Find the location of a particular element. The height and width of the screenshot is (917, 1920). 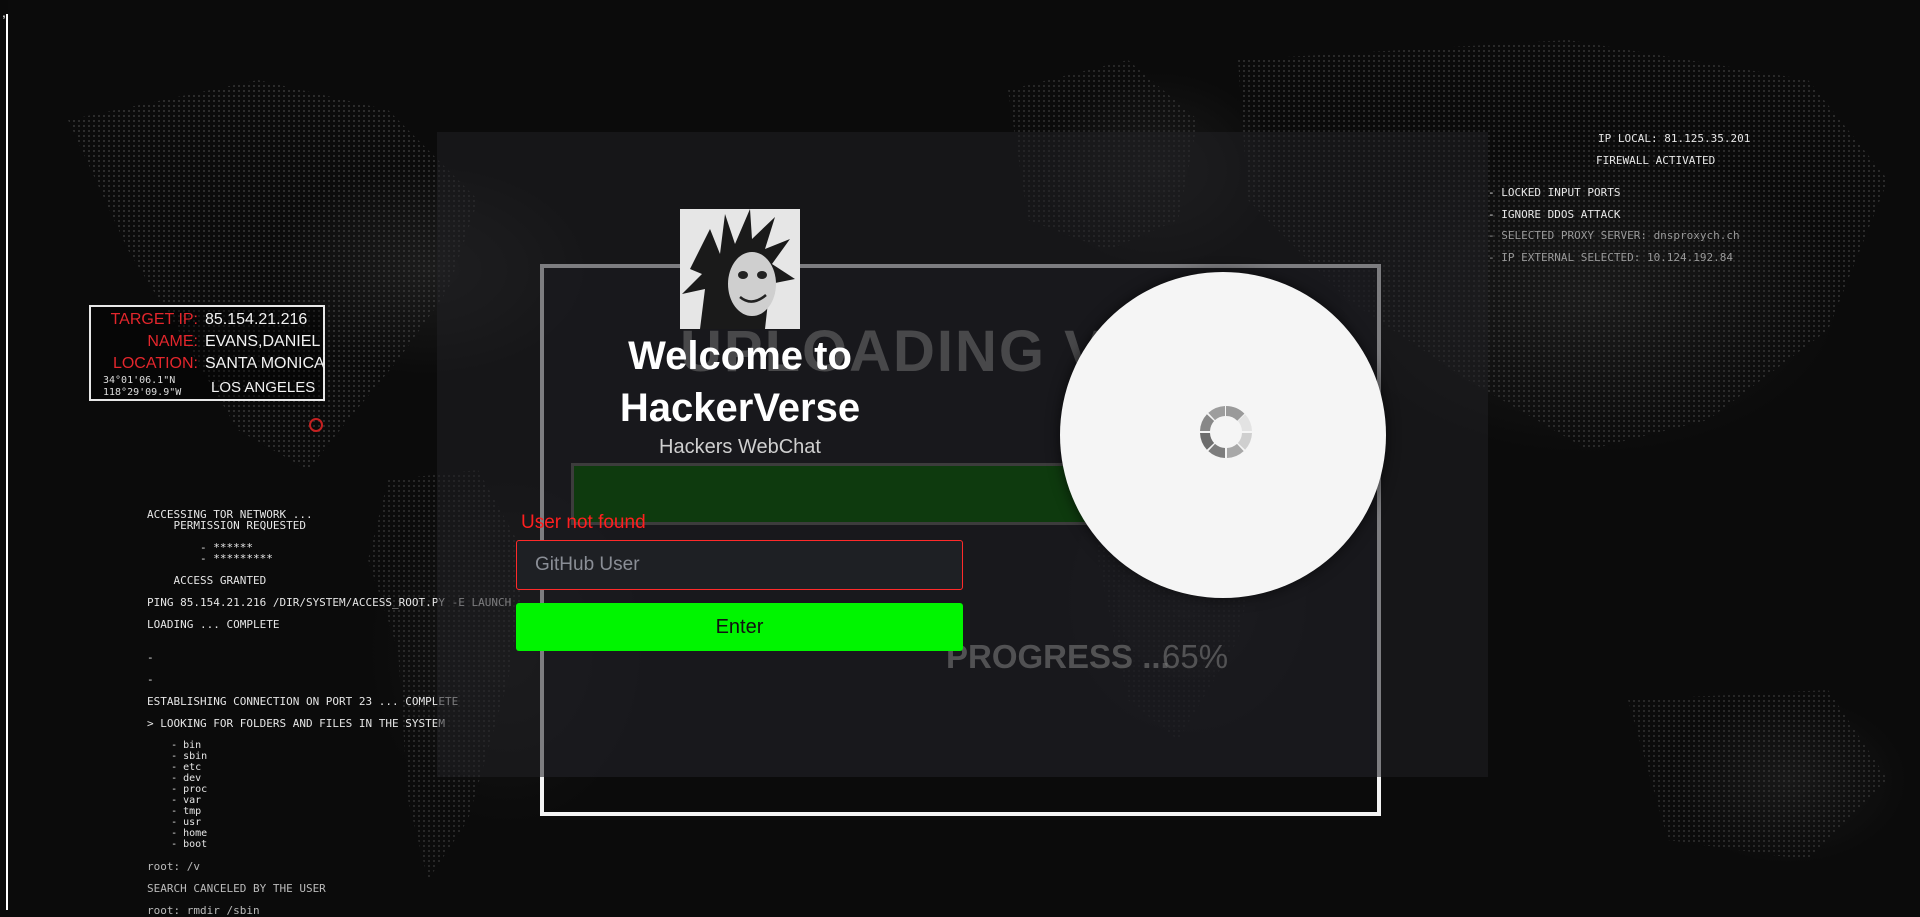

enter-button: Enter is located at coordinates (739, 627).